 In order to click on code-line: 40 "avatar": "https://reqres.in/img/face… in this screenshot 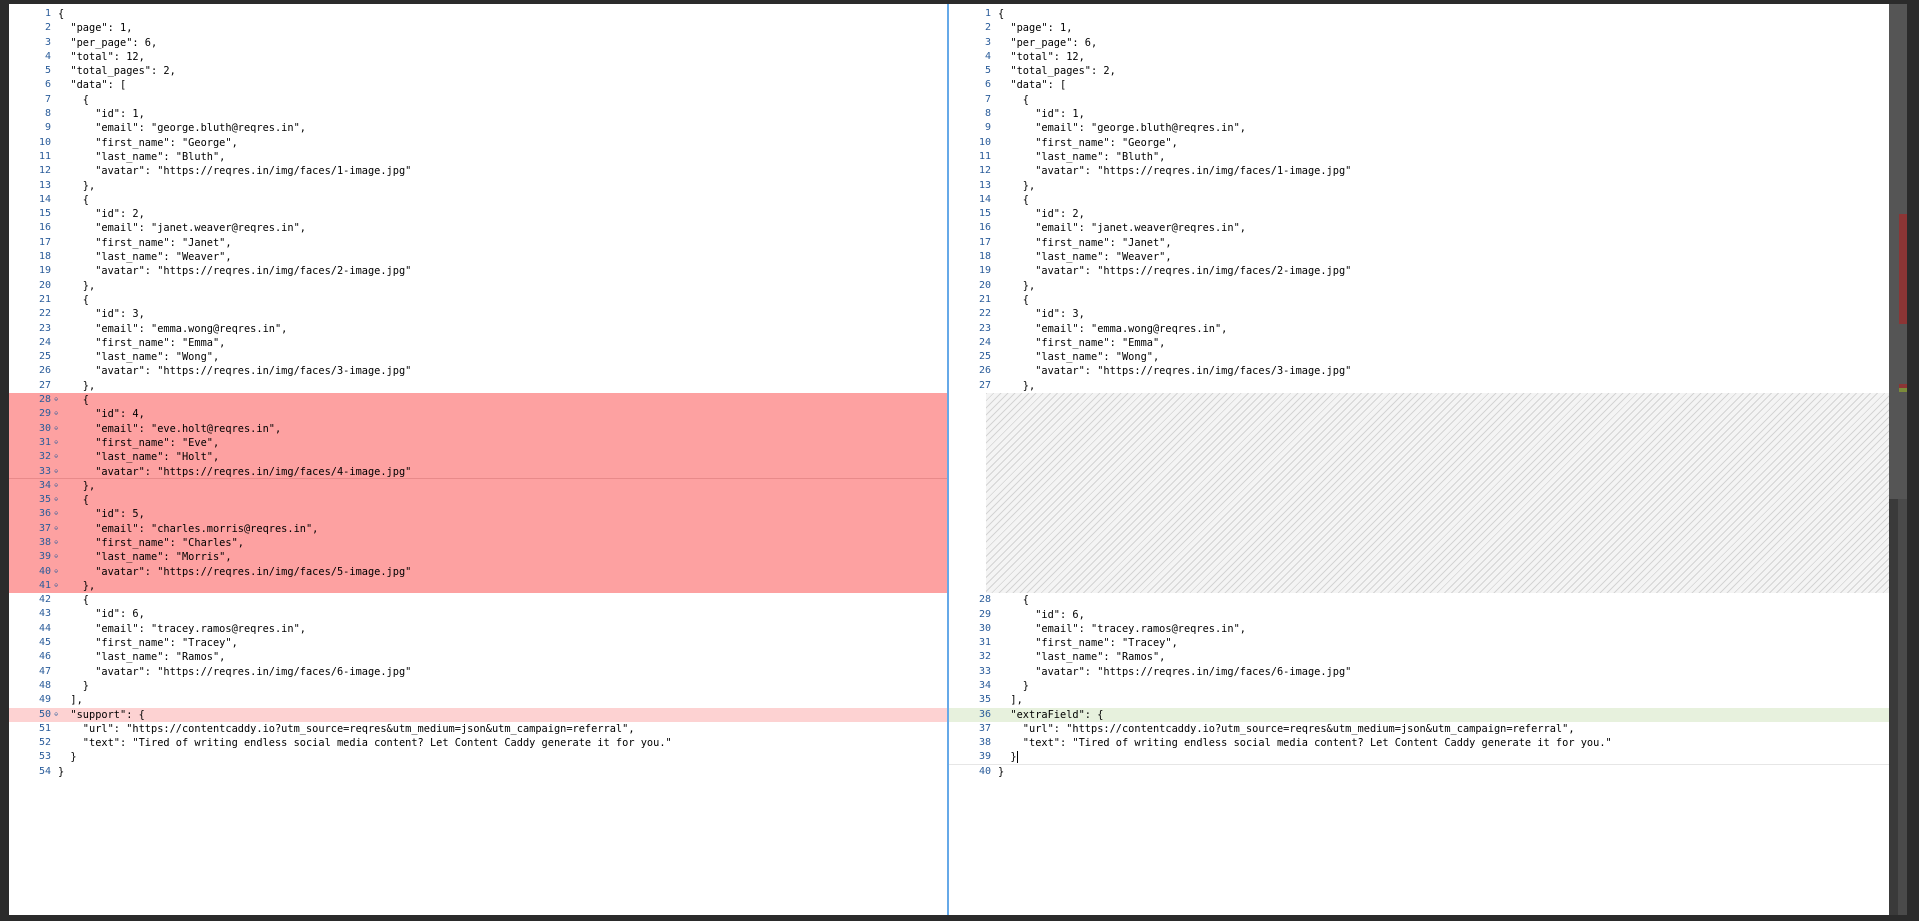, I will do `click(478, 571)`.